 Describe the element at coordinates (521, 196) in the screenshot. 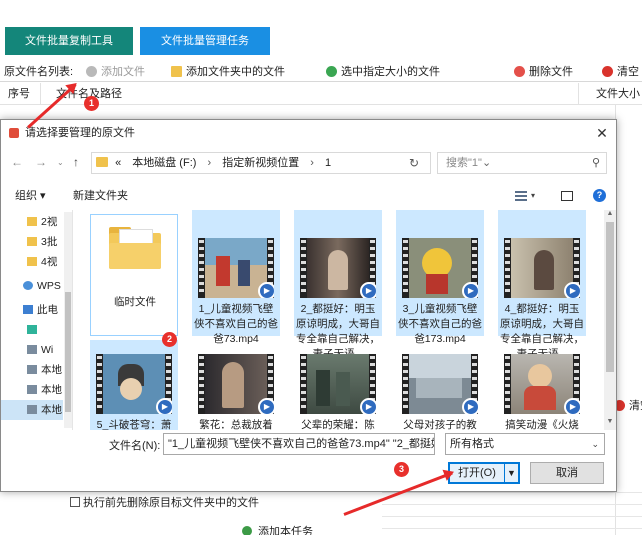

I see `view-mode-icon` at that location.